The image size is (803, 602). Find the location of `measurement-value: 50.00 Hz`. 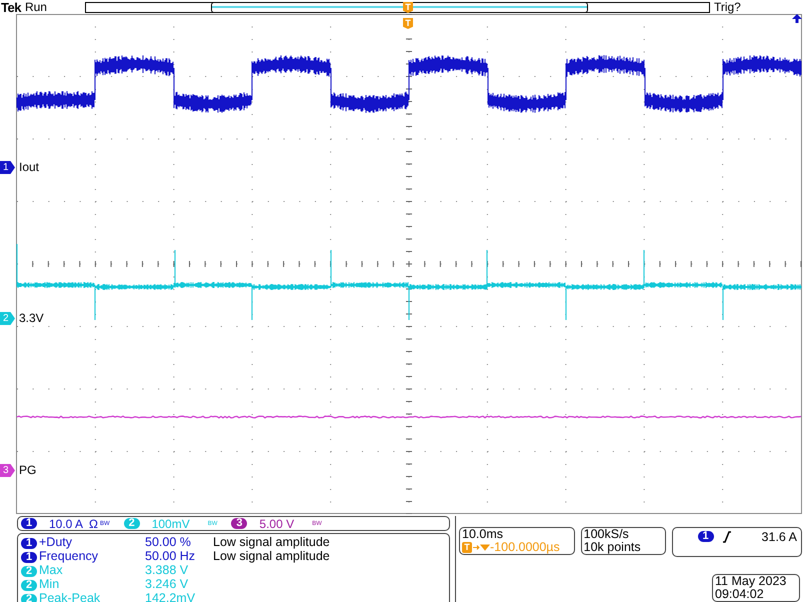

measurement-value: 50.00 Hz is located at coordinates (170, 556).